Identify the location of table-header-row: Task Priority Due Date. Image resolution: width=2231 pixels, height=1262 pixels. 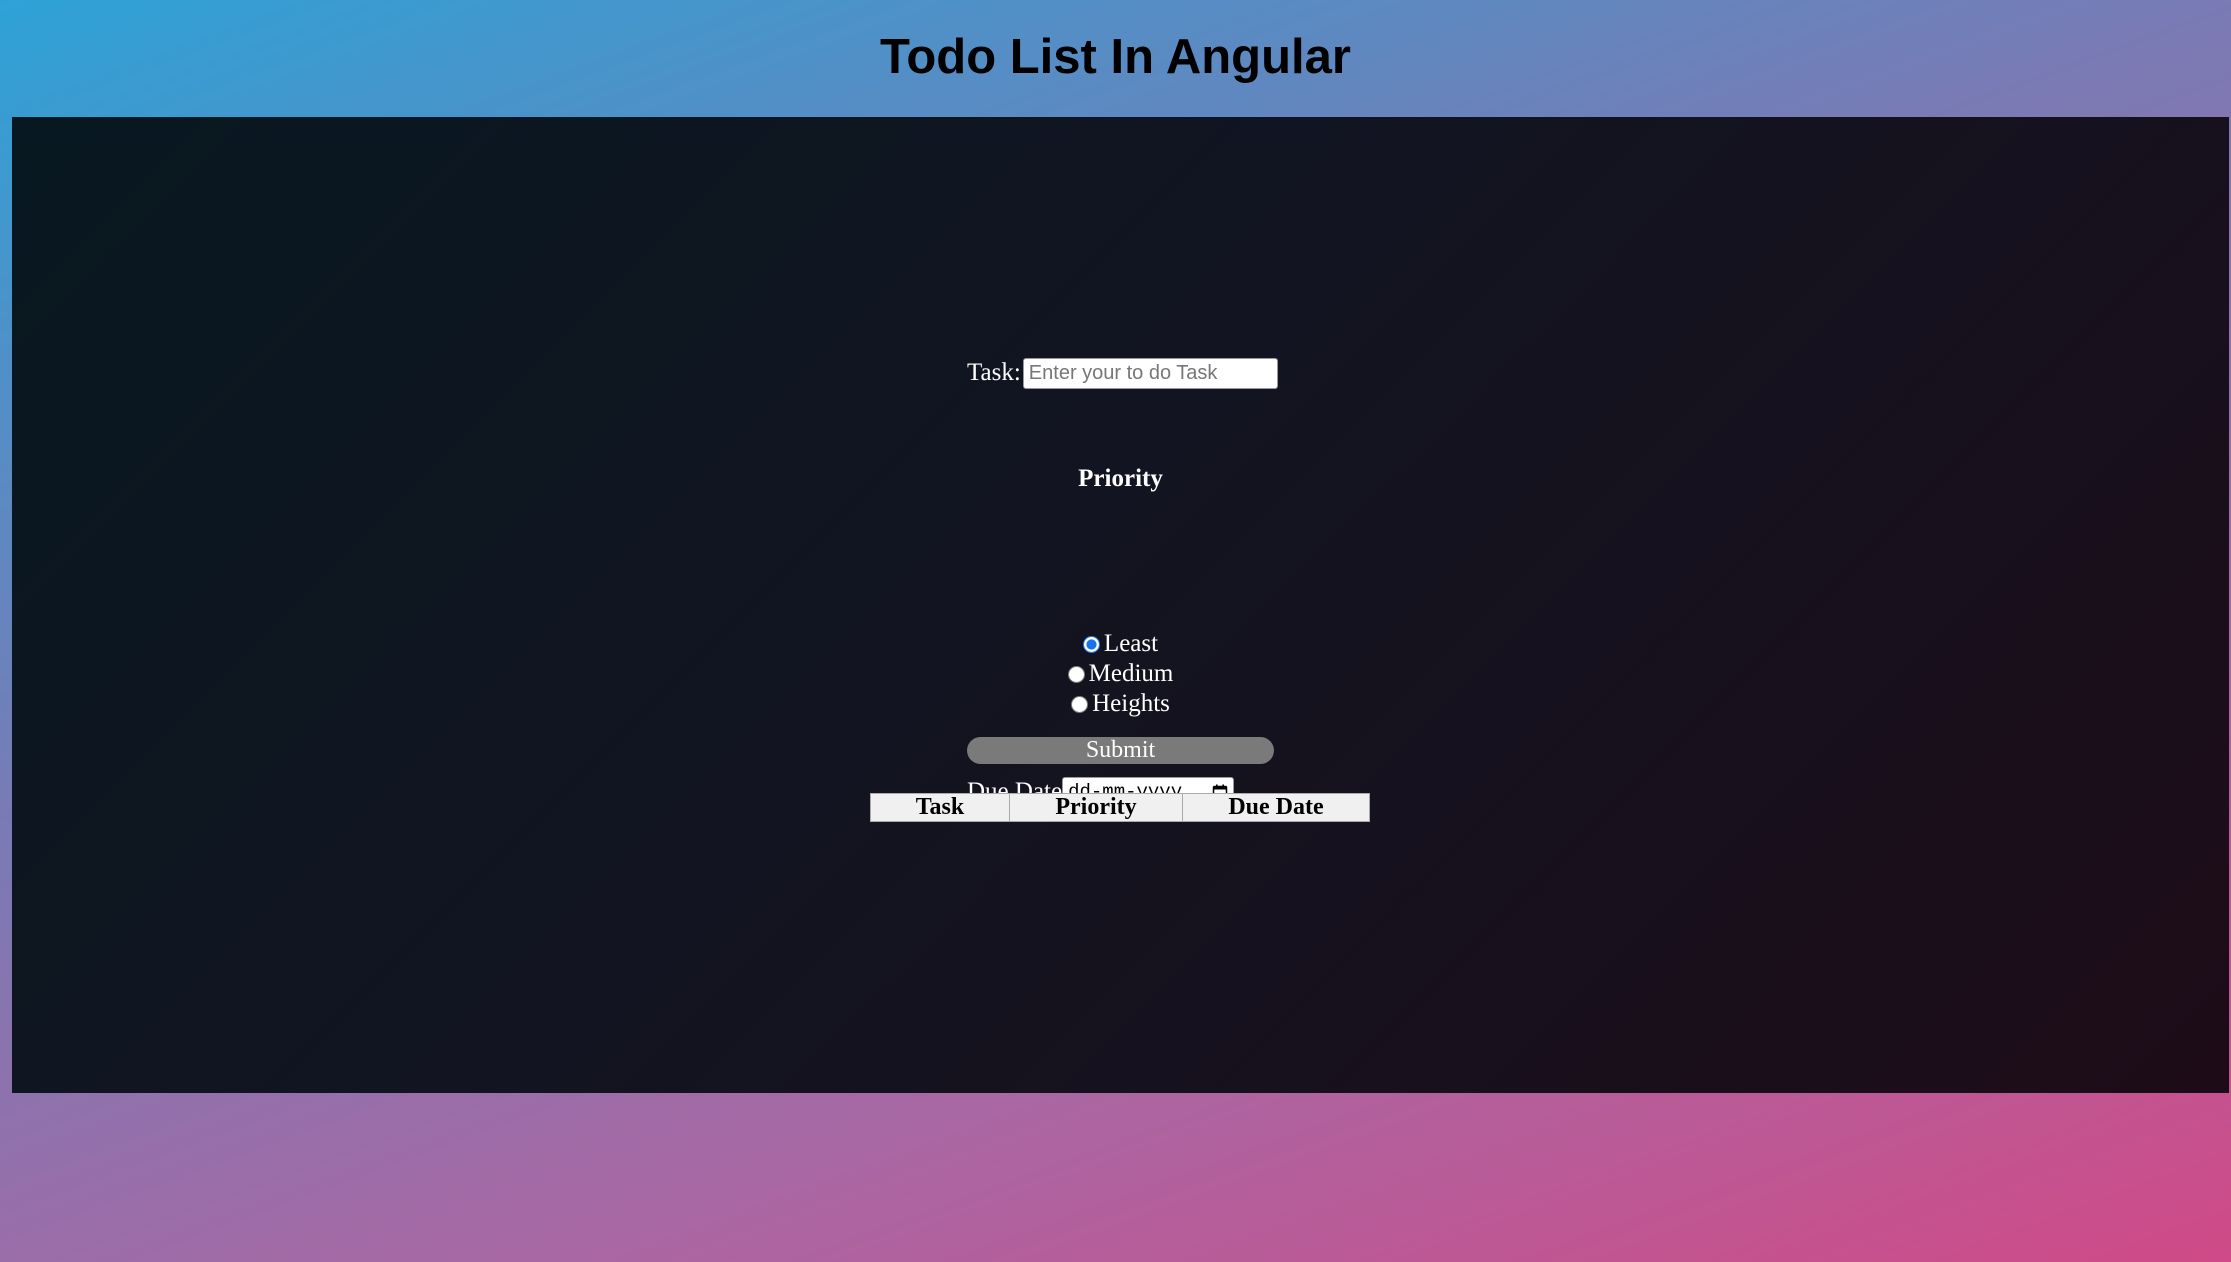
(1120, 807).